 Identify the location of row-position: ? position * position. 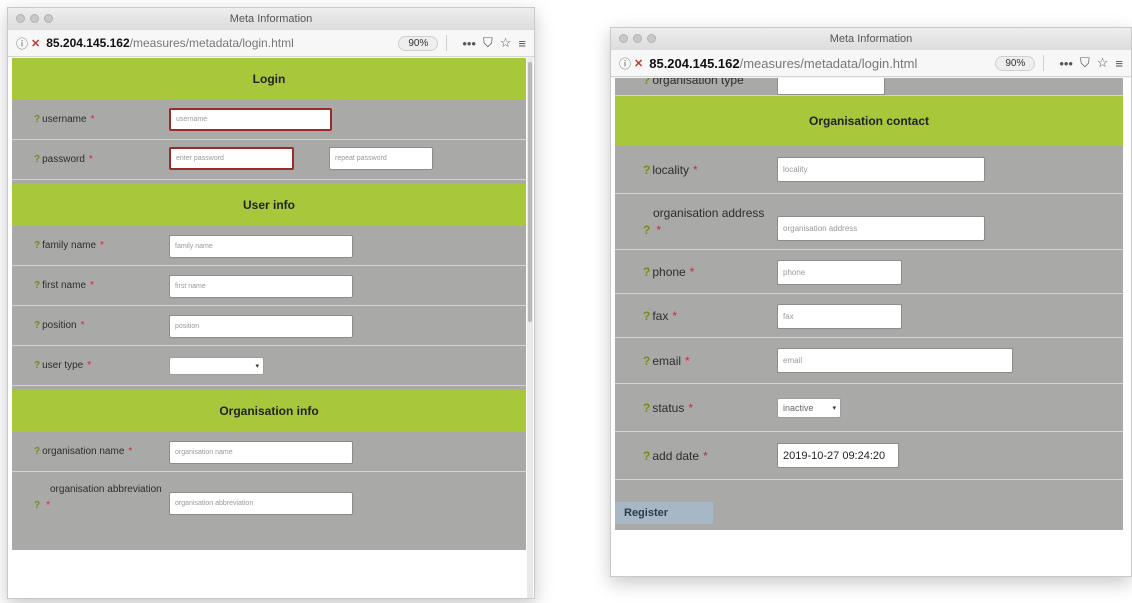
(269, 326).